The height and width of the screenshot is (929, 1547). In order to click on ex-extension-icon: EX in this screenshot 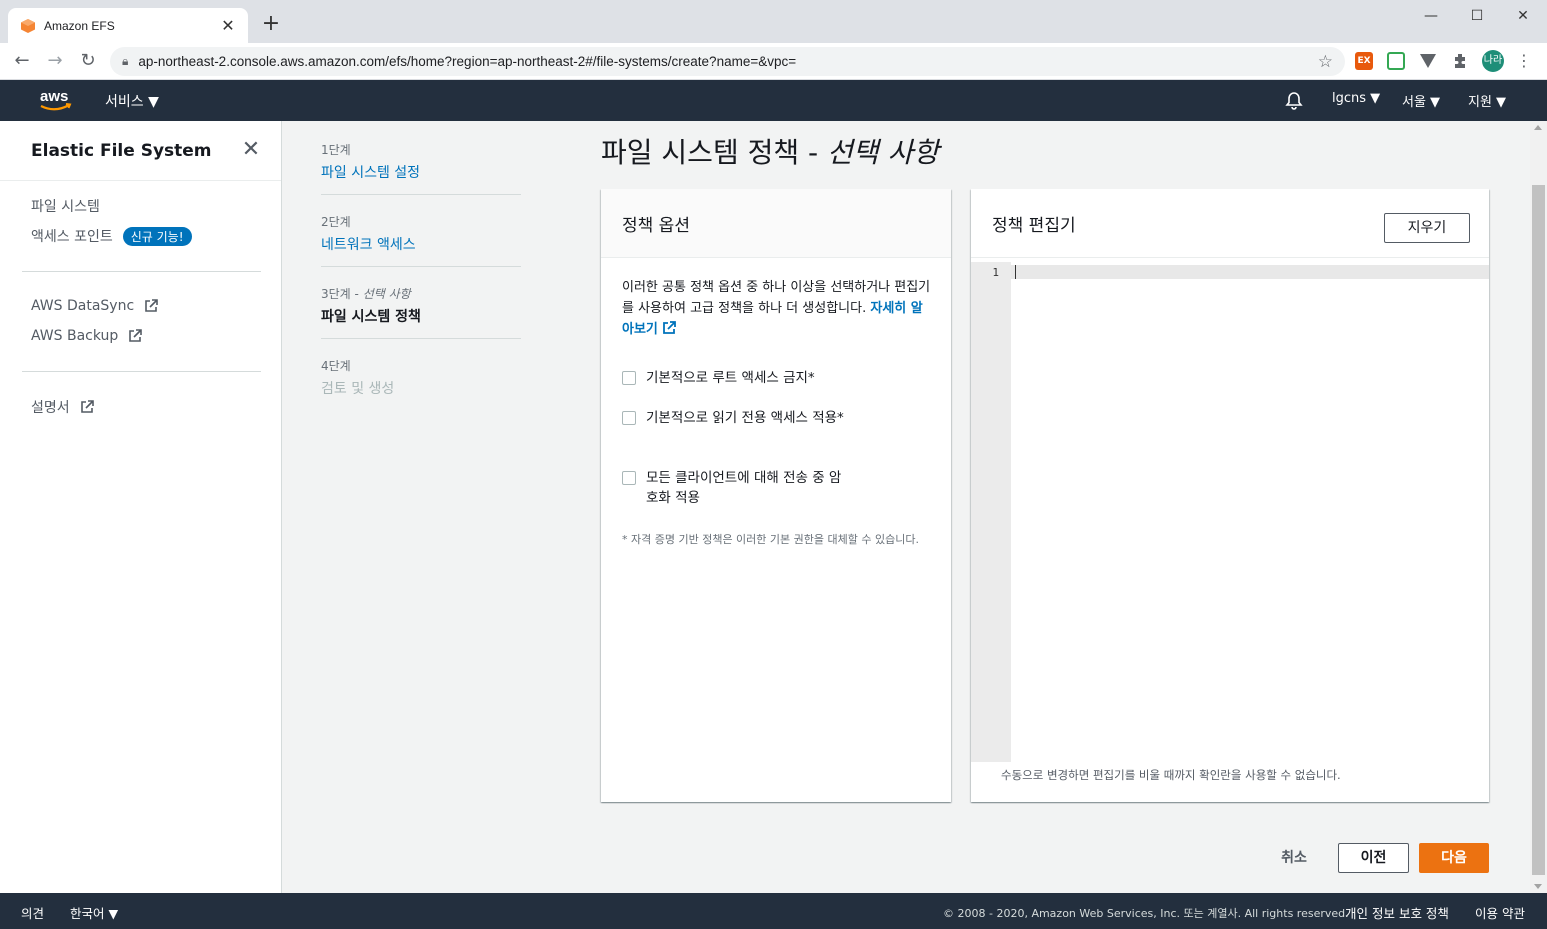, I will do `click(1364, 61)`.